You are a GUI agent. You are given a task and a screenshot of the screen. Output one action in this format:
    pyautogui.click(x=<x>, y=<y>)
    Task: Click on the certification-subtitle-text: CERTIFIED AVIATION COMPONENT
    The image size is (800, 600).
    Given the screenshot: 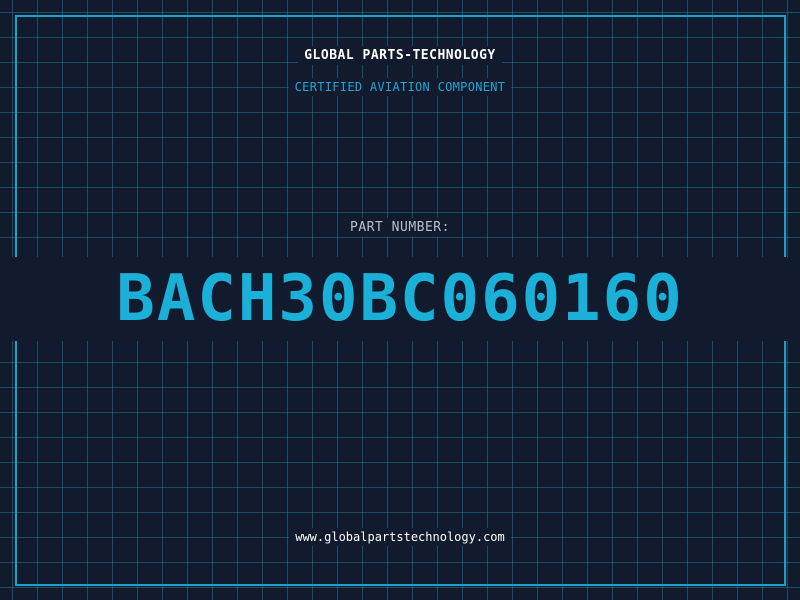 What is the action you would take?
    pyautogui.click(x=400, y=87)
    